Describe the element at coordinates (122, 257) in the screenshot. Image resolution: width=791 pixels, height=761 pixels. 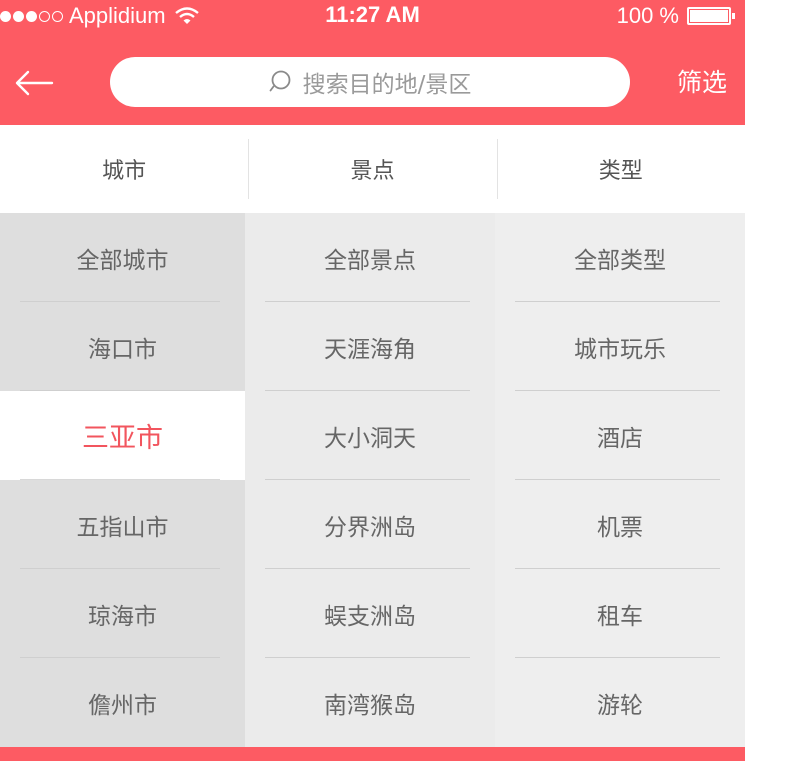
I see `city-item: 全部城市` at that location.